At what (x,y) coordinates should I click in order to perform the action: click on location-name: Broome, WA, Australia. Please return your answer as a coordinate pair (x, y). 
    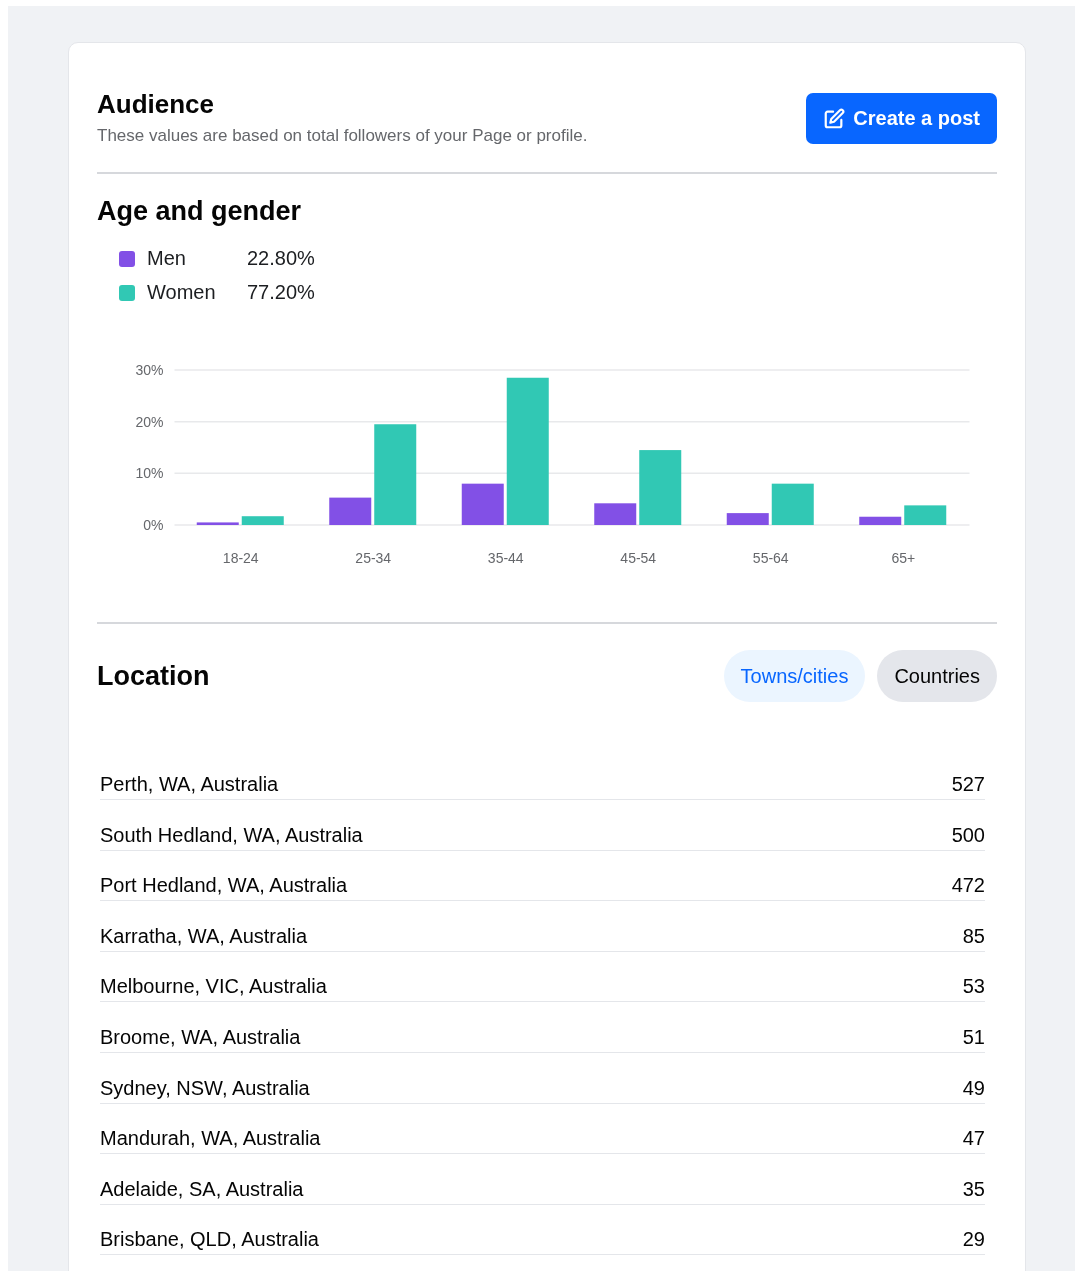
    Looking at the image, I should click on (200, 1037).